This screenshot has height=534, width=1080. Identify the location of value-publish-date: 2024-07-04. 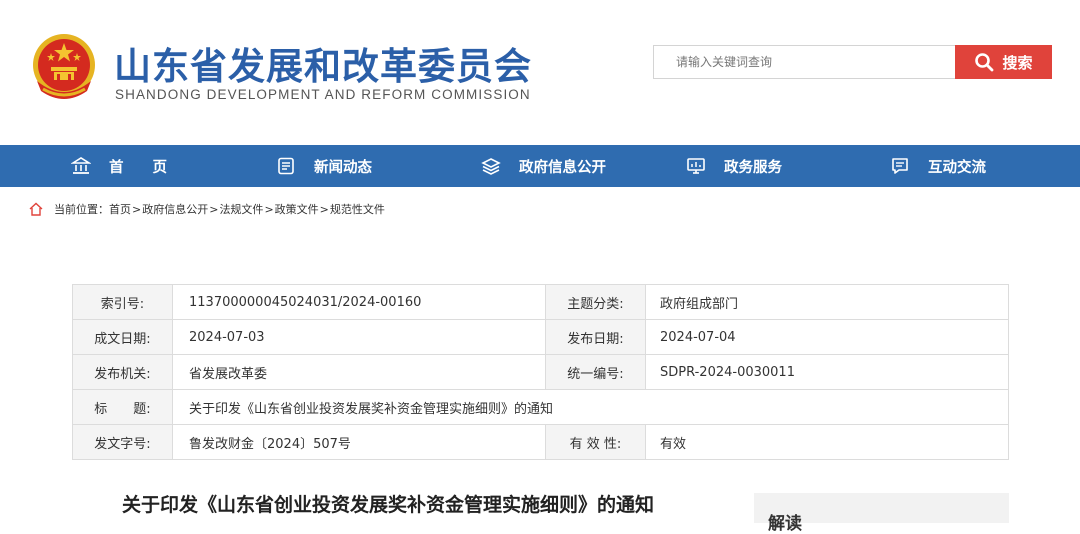
(827, 337).